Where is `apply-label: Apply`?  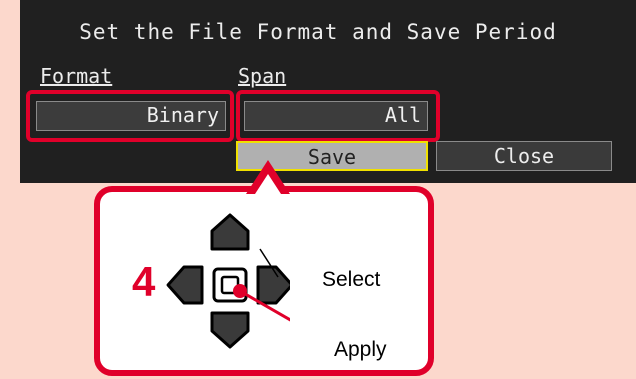 apply-label: Apply is located at coordinates (360, 349).